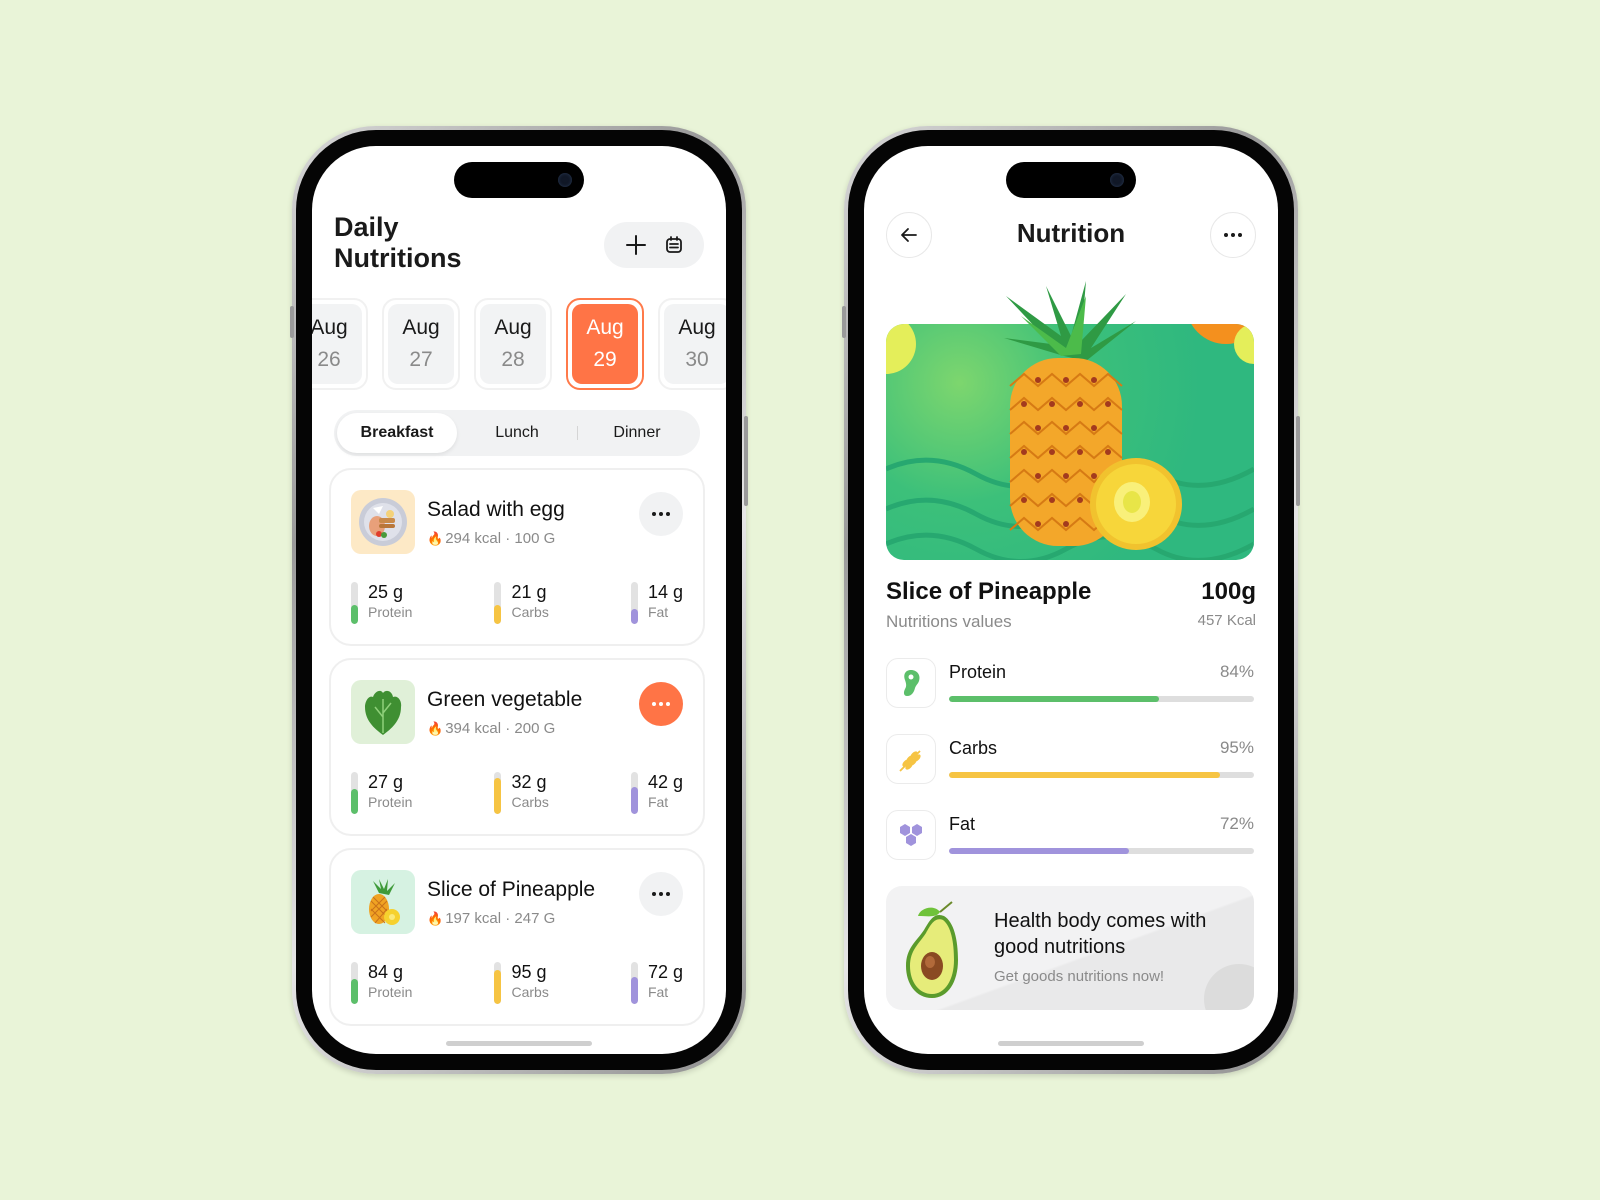  Describe the element at coordinates (658, 612) in the screenshot. I see `macro-label: Fat` at that location.